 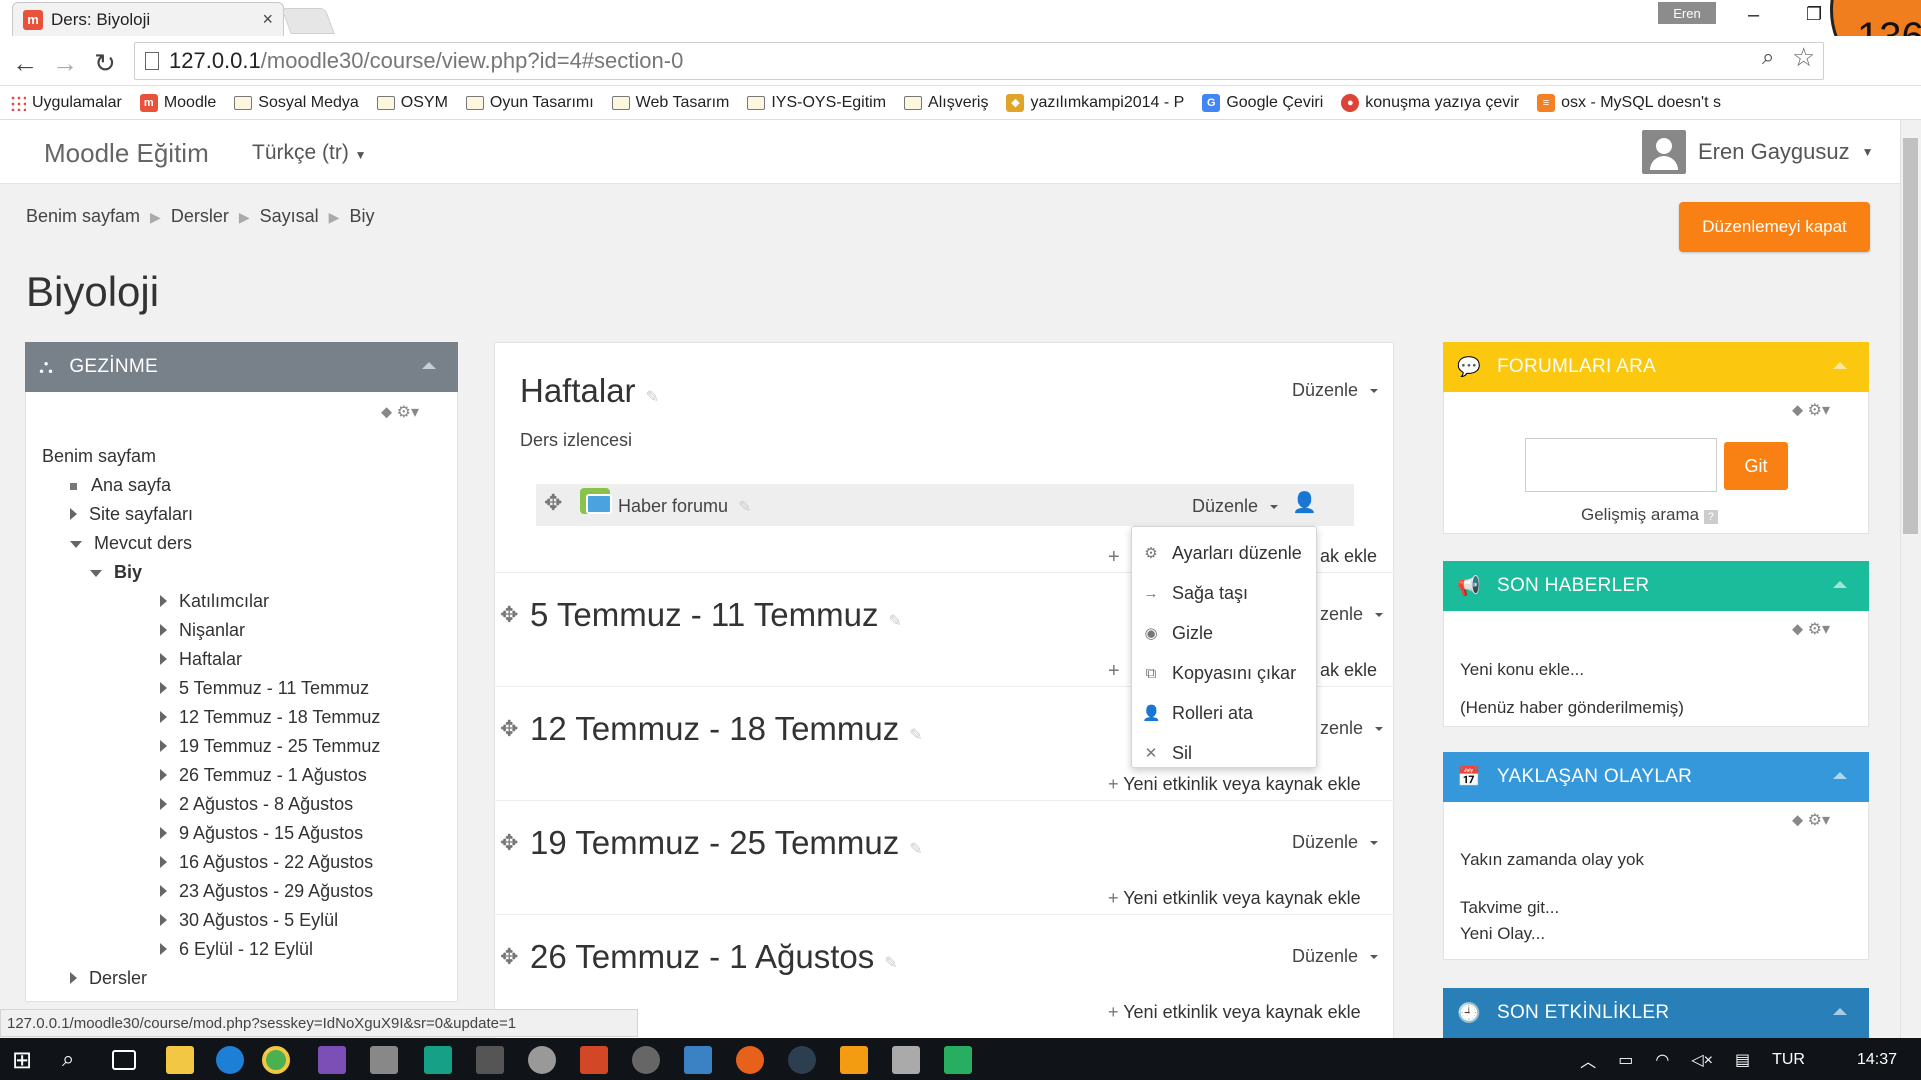 I want to click on back-arrow-icon: ←, so click(x=25, y=63).